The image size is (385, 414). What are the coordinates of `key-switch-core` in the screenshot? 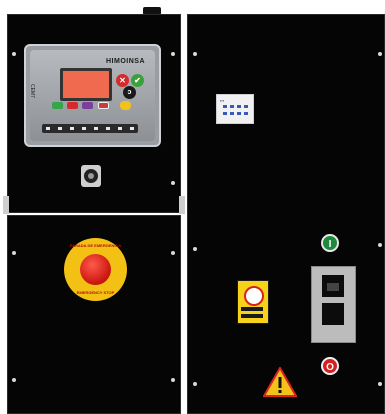 It's located at (91, 176).